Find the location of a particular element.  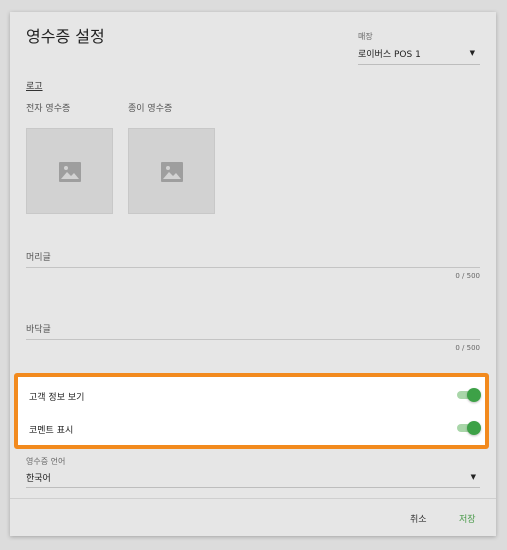

dialog-title: 영수증 설정 is located at coordinates (65, 36).